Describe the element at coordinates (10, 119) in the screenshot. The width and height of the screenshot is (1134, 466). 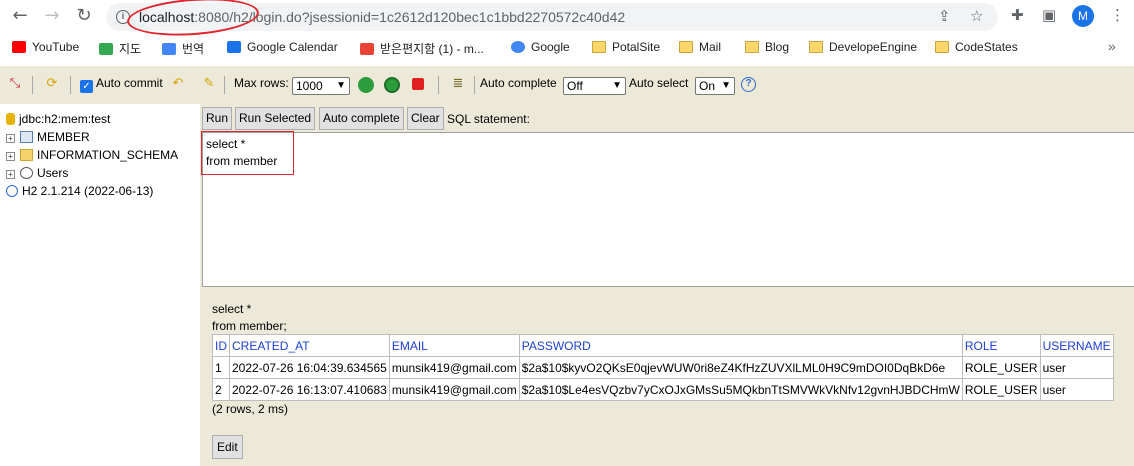
I see `database-icon` at that location.